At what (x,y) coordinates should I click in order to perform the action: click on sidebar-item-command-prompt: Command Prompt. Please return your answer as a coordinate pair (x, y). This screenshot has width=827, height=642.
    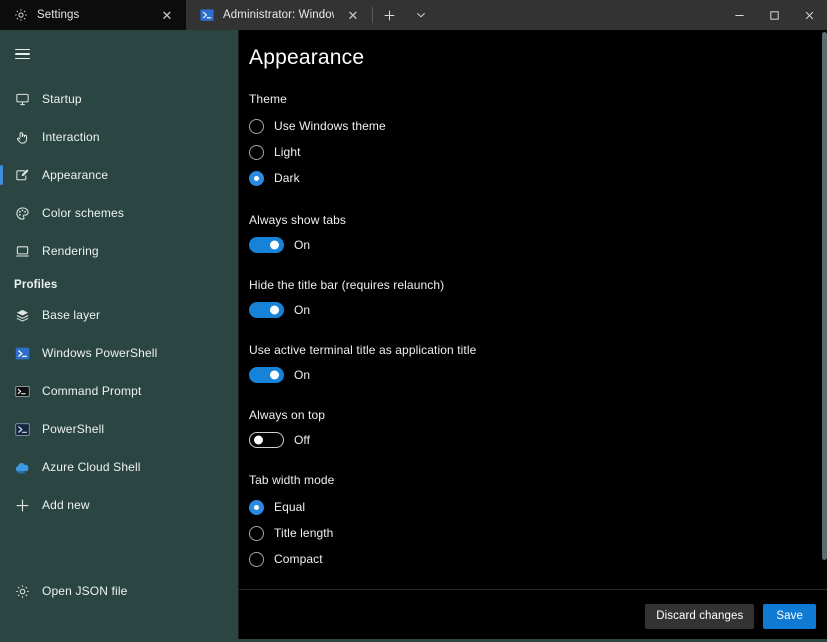
    Looking at the image, I should click on (119, 391).